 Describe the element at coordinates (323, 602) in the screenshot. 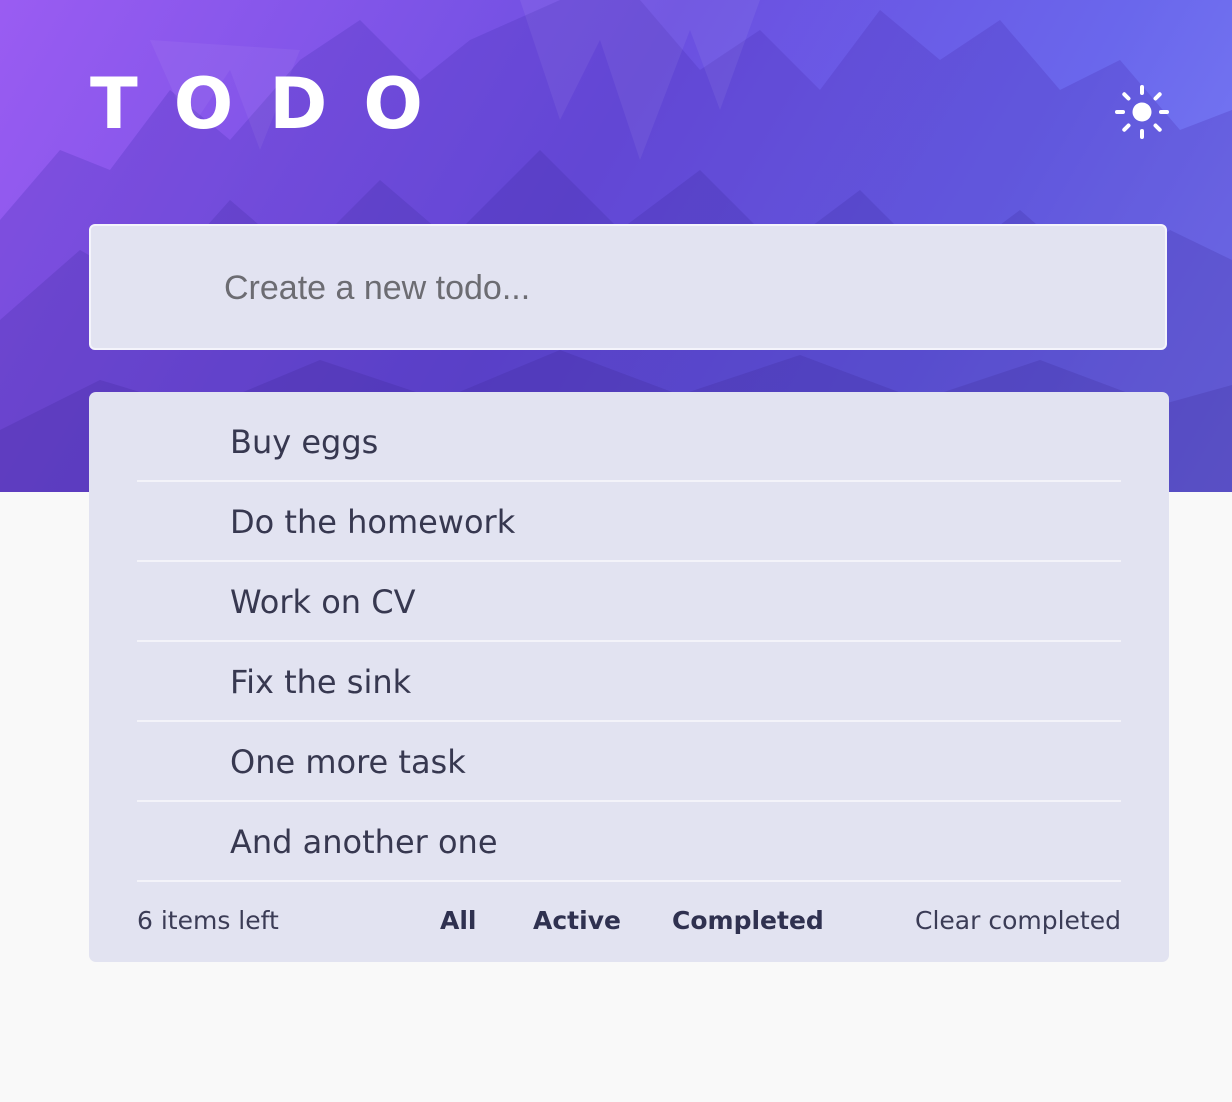

I see `todo-text: Work on CV` at that location.